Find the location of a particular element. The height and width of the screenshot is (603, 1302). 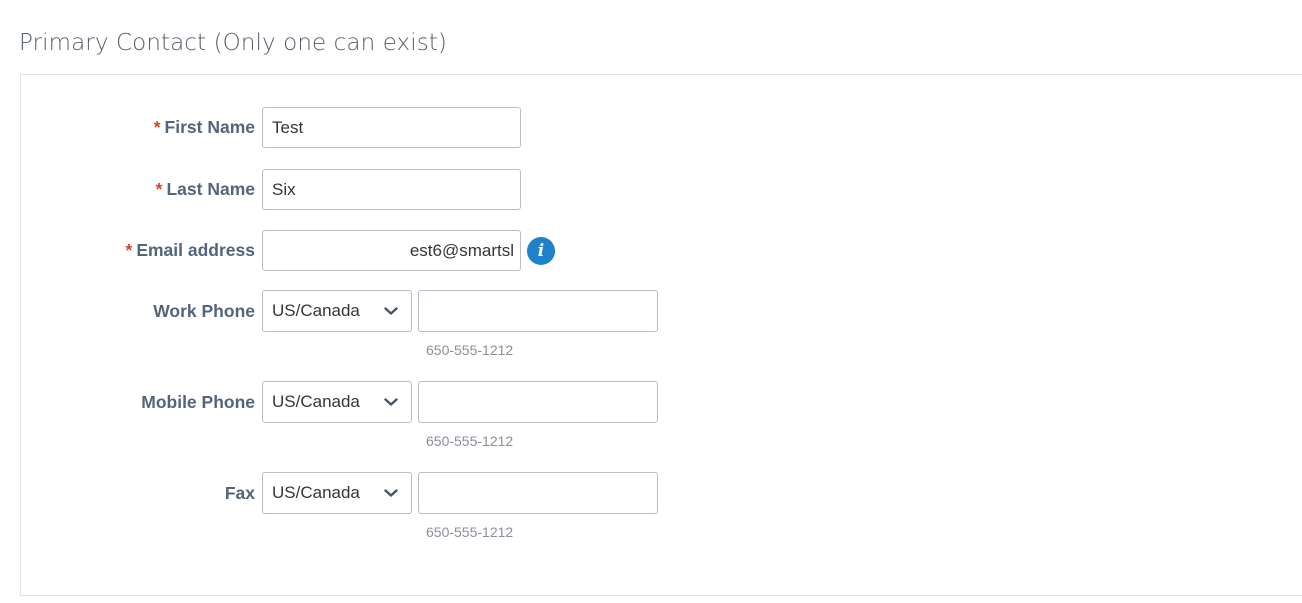

mobile-phone-input is located at coordinates (538, 402).